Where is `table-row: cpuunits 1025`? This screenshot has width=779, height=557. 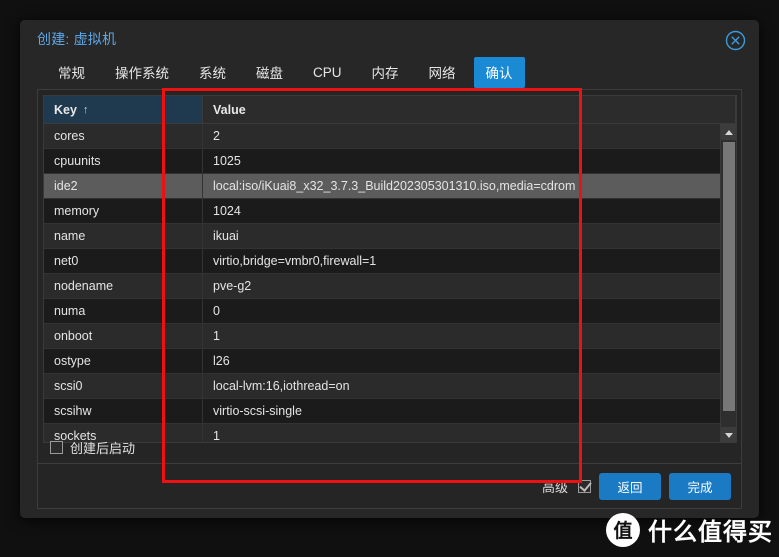 table-row: cpuunits 1025 is located at coordinates (382, 161).